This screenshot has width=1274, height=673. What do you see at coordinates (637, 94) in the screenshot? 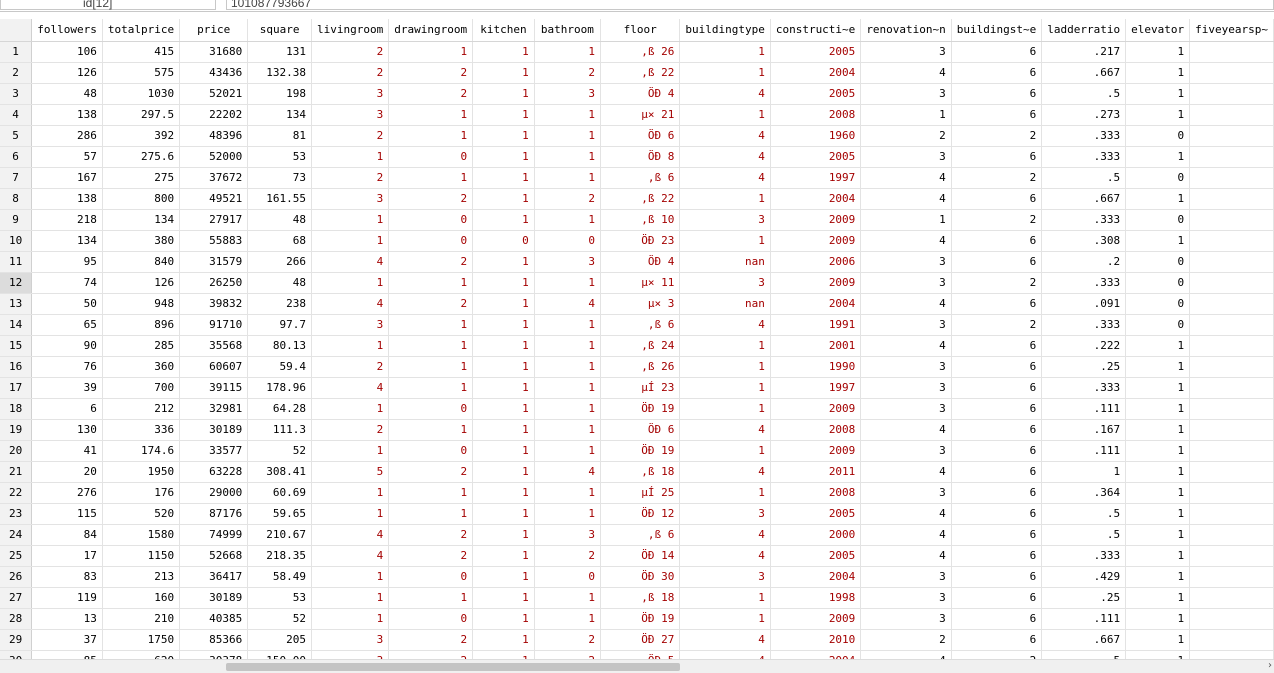
I see `table-row: 3 48 1030 52021 198 3 2 1 3 ÖÐ 4 4 2005 3 6.5 1` at bounding box center [637, 94].